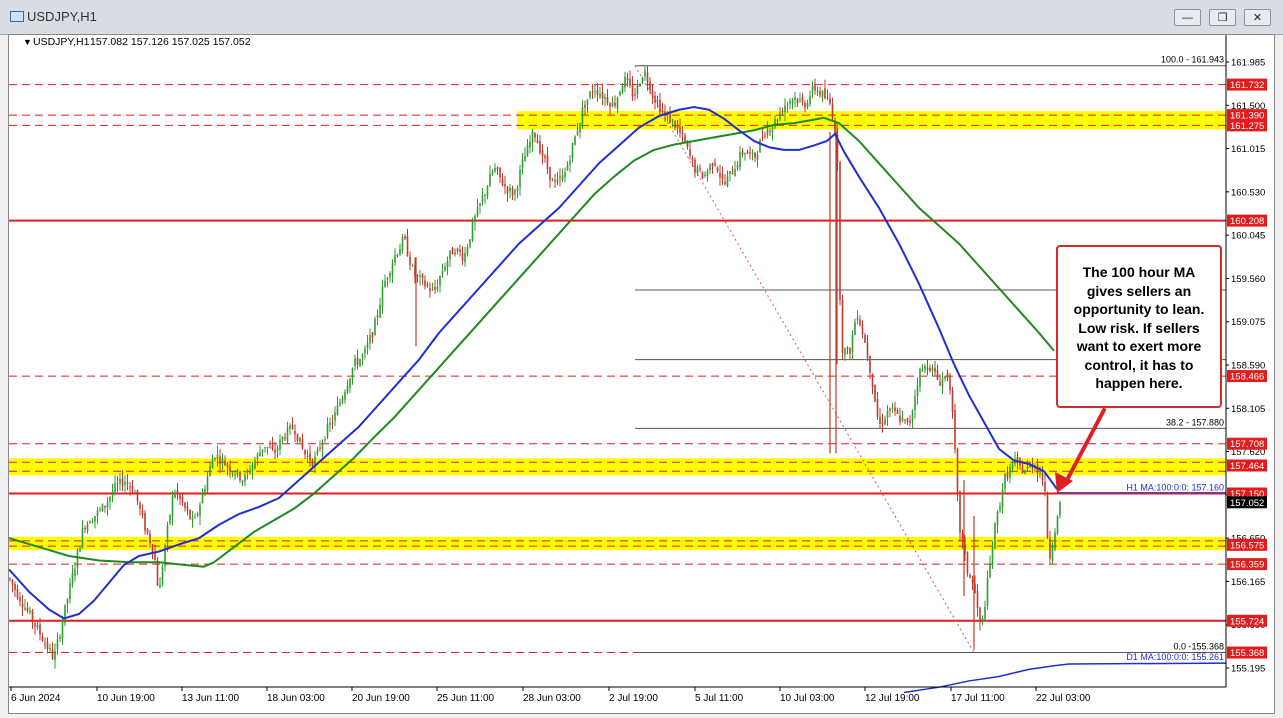 This screenshot has height=718, width=1283. I want to click on window-title: USDJPY,H1, so click(62, 16).